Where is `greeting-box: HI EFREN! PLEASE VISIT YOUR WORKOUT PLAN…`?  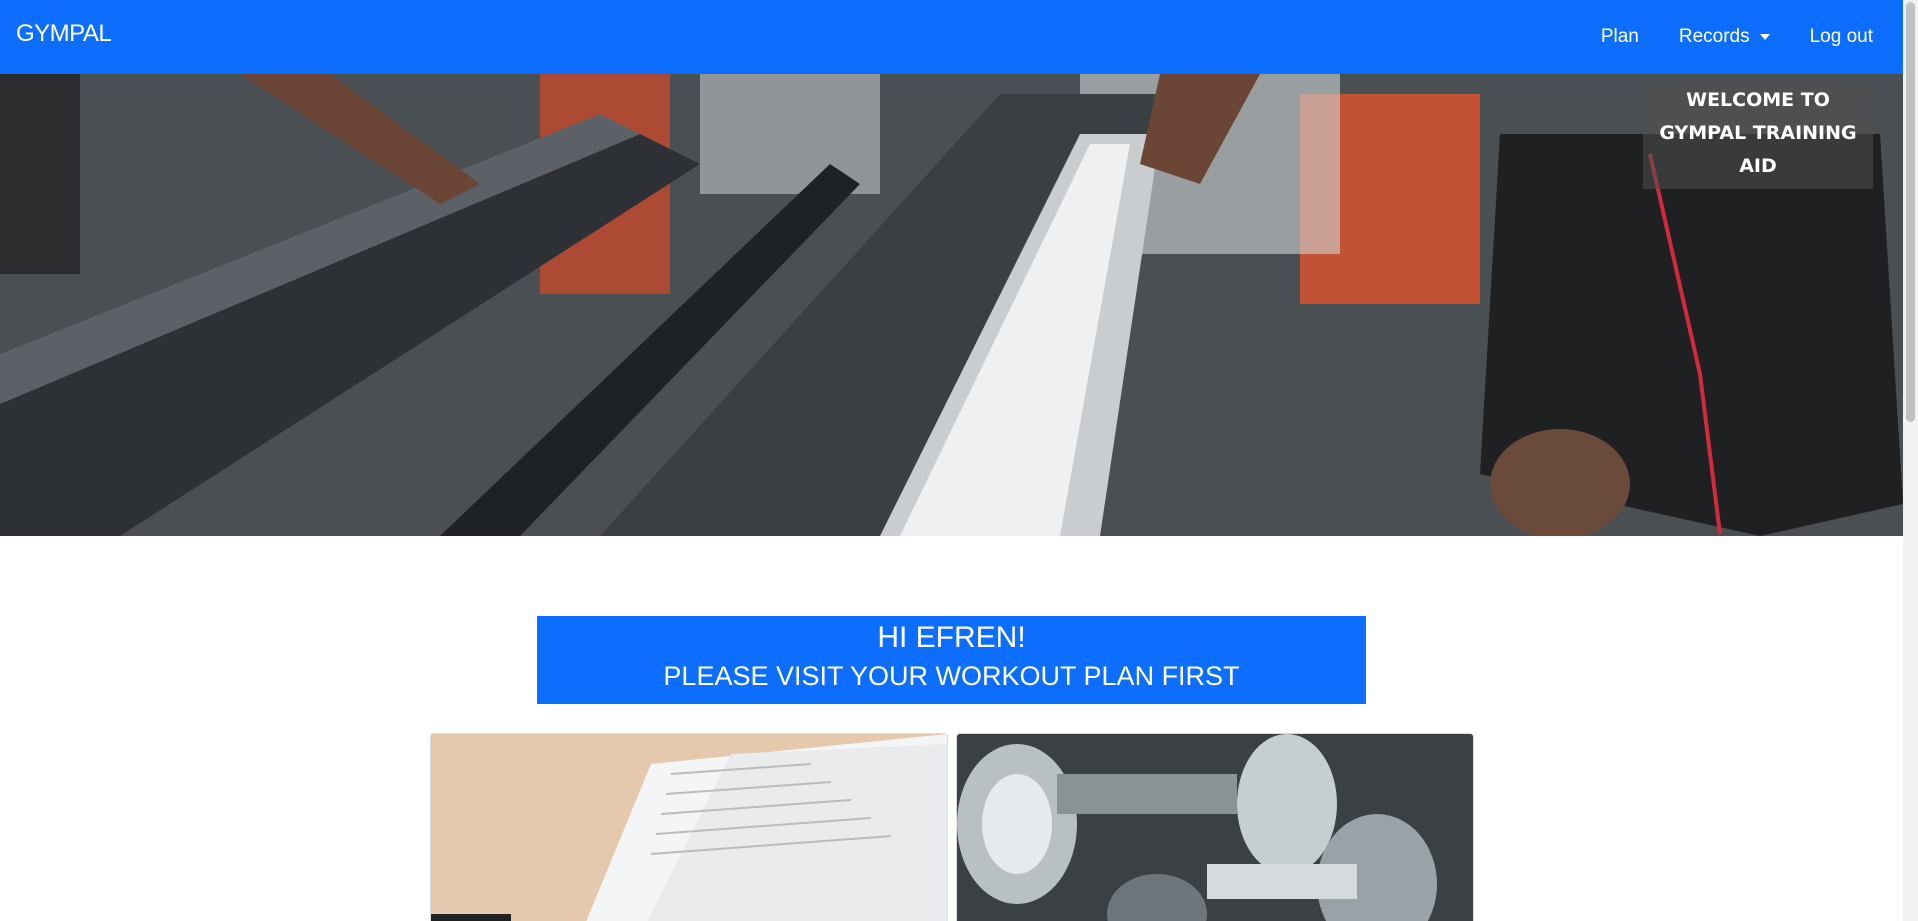
greeting-box: HI EFREN! PLEASE VISIT YOUR WORKOUT PLAN… is located at coordinates (951, 660).